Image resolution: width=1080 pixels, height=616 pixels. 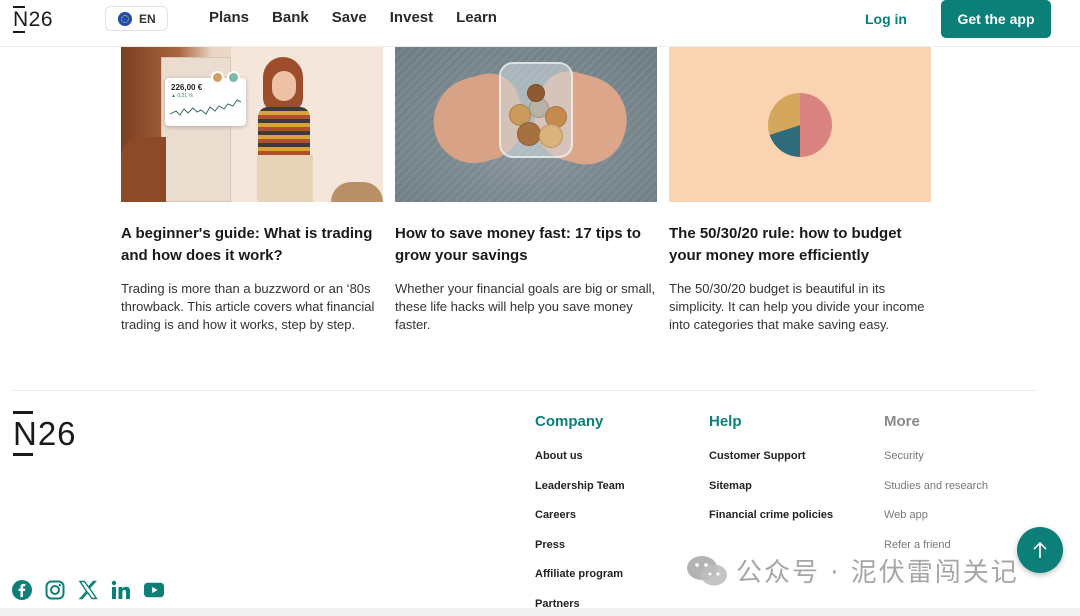 I want to click on social-links, so click(x=88, y=590).